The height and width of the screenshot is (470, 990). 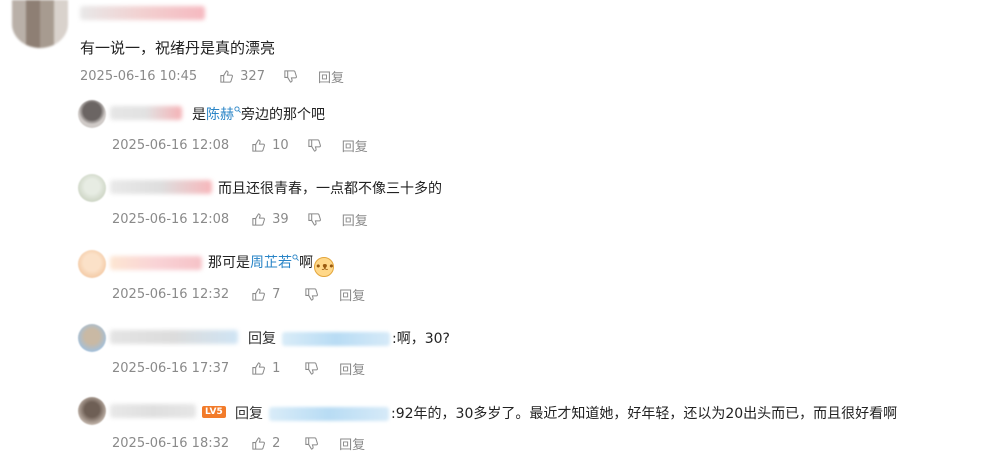 I want to click on reply-text: 那可是周芷若啊 •ᴥ•, so click(x=271, y=264).